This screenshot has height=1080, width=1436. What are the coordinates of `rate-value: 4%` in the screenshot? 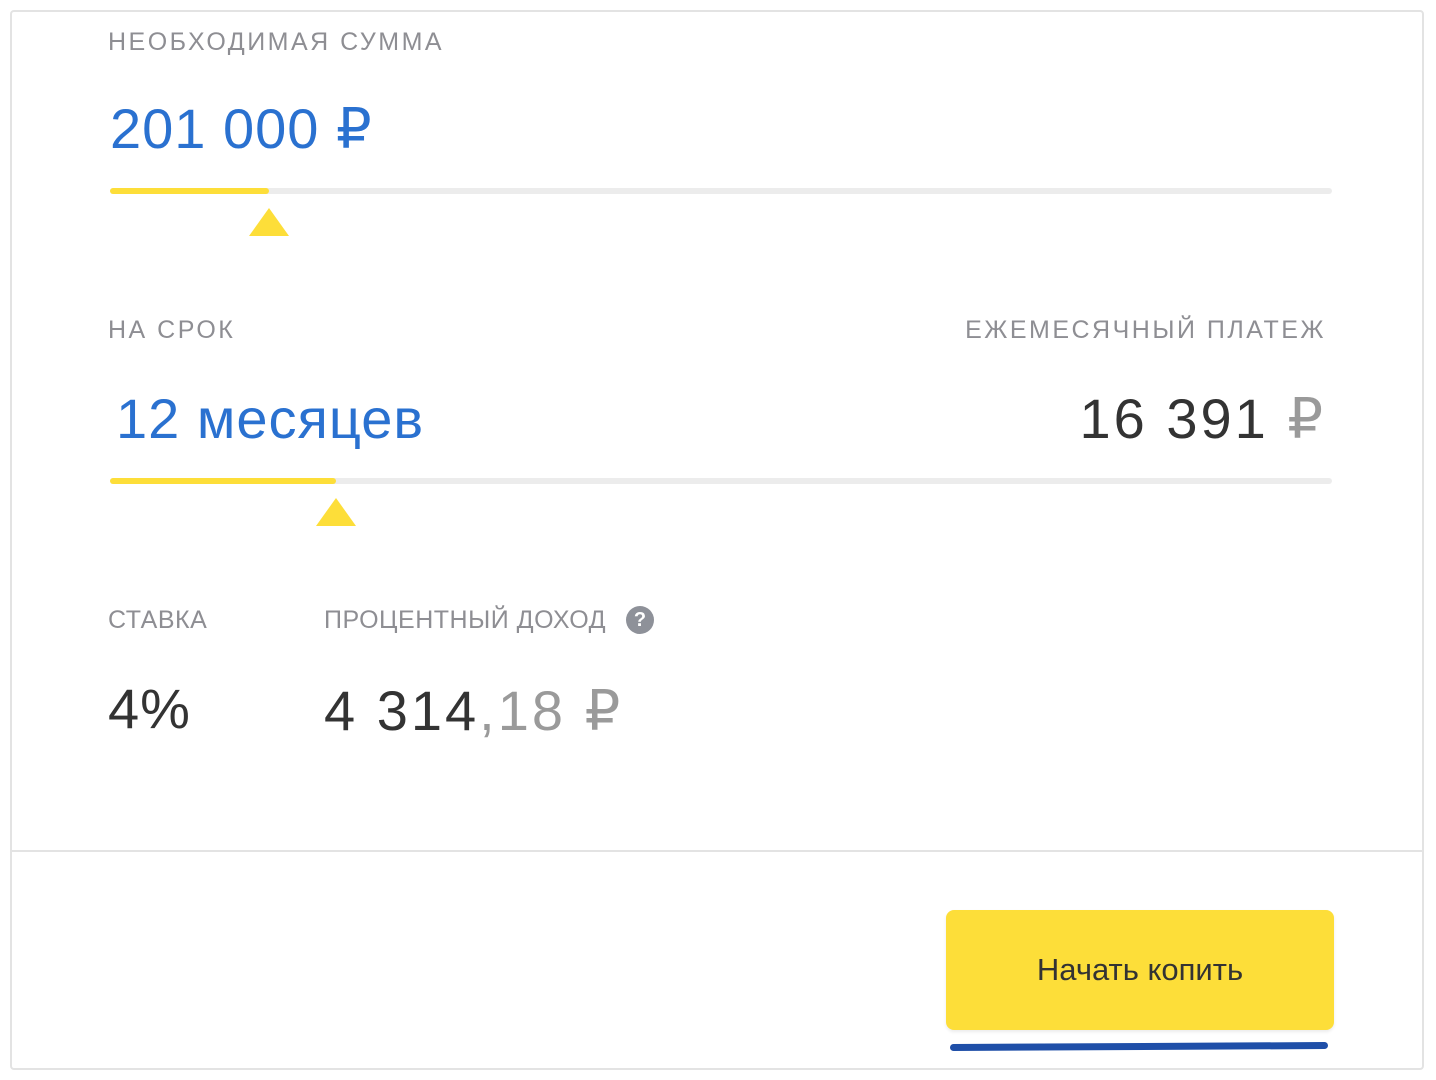 It's located at (149, 708).